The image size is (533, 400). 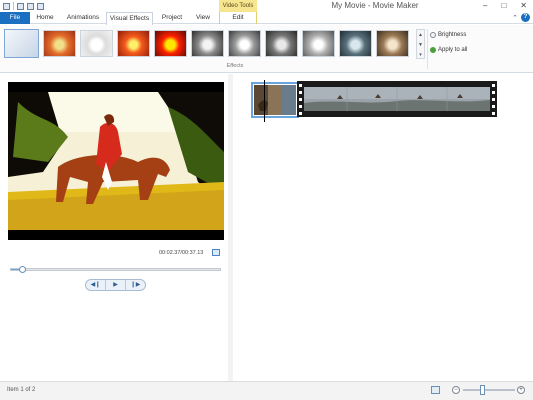 I want to click on window-controls: – □ ✕, so click(x=505, y=5).